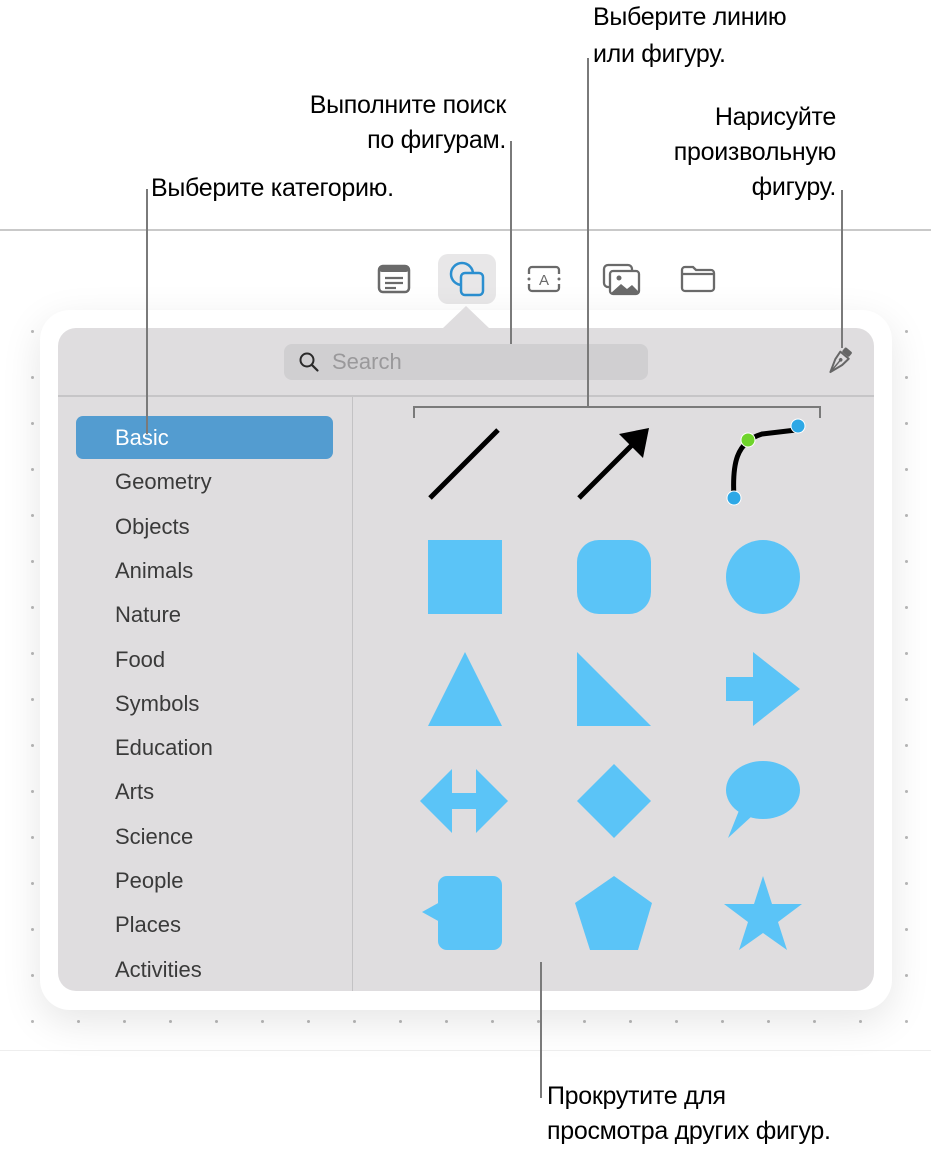  Describe the element at coordinates (204, 791) in the screenshot. I see `category-arts: Arts` at that location.